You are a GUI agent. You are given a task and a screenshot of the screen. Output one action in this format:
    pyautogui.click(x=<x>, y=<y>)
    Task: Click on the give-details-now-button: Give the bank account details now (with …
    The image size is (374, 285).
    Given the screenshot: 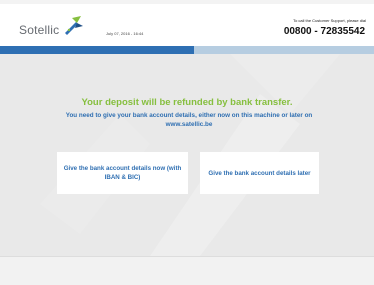 What is the action you would take?
    pyautogui.click(x=122, y=173)
    